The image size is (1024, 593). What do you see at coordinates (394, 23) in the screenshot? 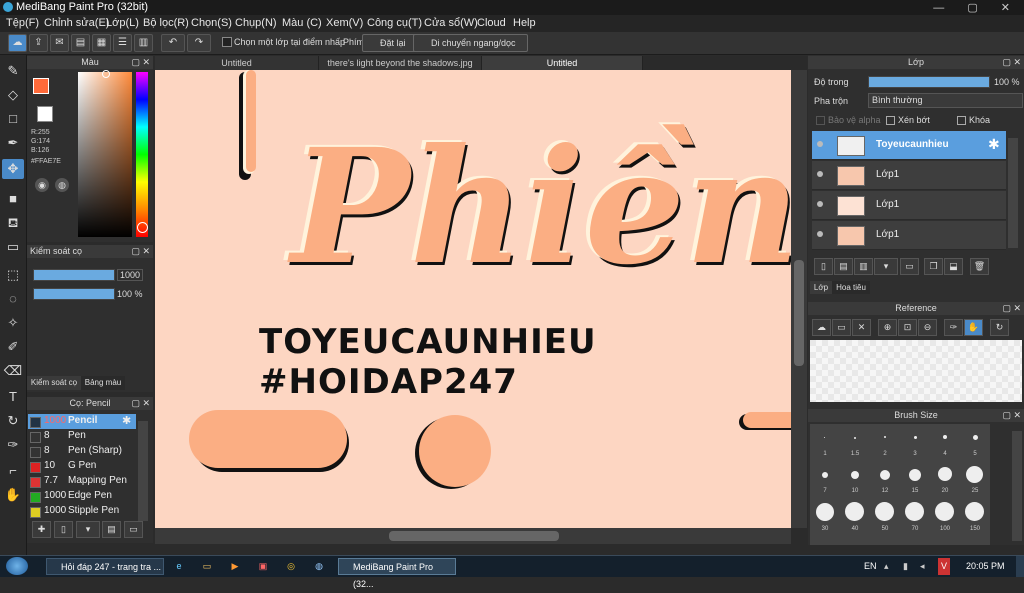
I see `menu-tools: Công cụ(T)` at bounding box center [394, 23].